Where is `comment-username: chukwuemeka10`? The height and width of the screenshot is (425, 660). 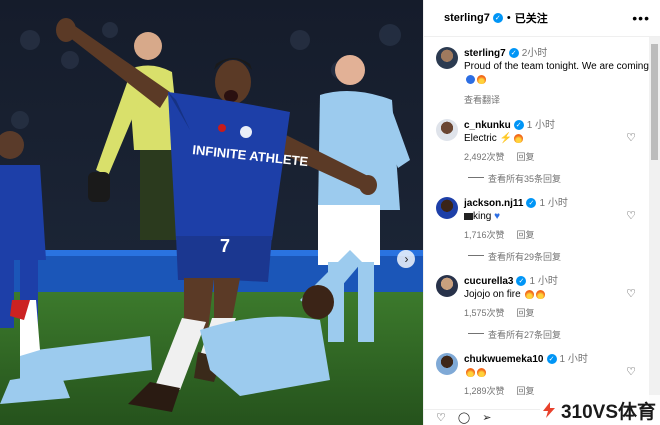 comment-username: chukwuemeka10 is located at coordinates (504, 359).